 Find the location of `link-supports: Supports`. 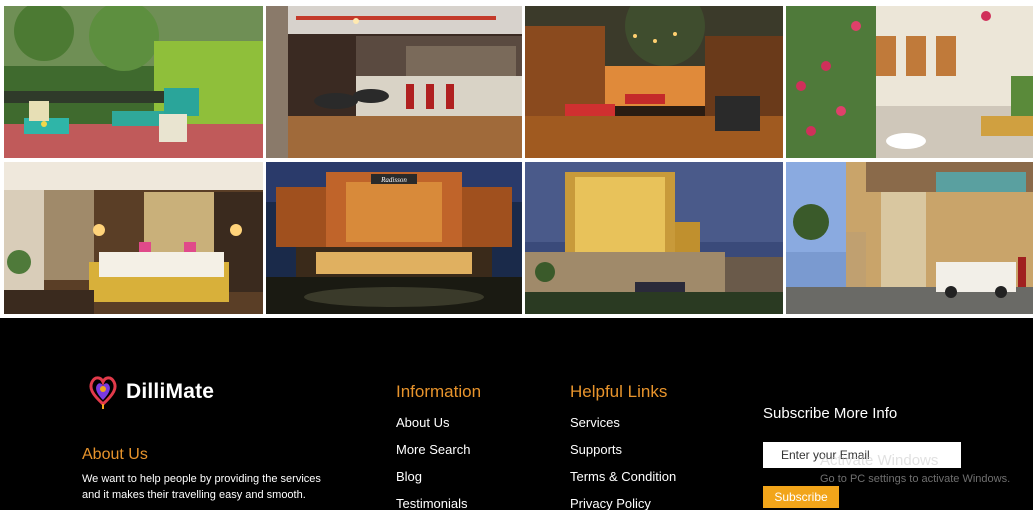

link-supports: Supports is located at coordinates (623, 455).